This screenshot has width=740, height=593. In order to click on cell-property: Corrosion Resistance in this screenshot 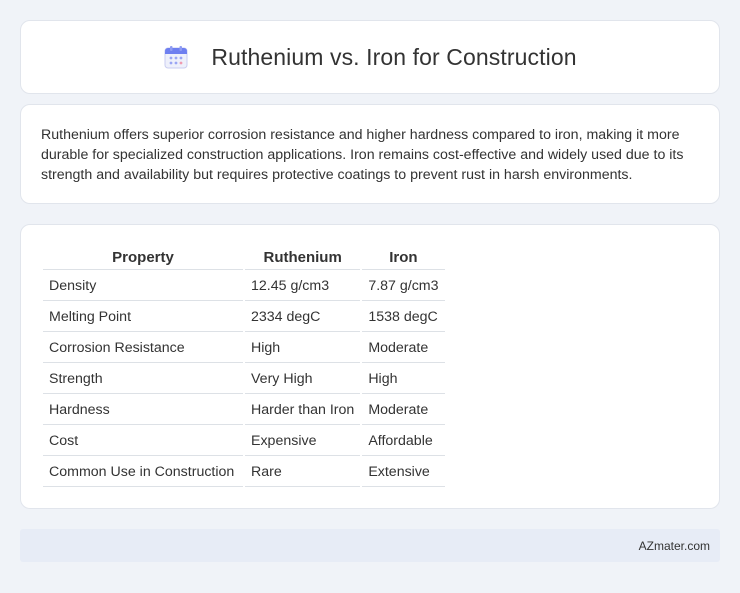, I will do `click(143, 348)`.